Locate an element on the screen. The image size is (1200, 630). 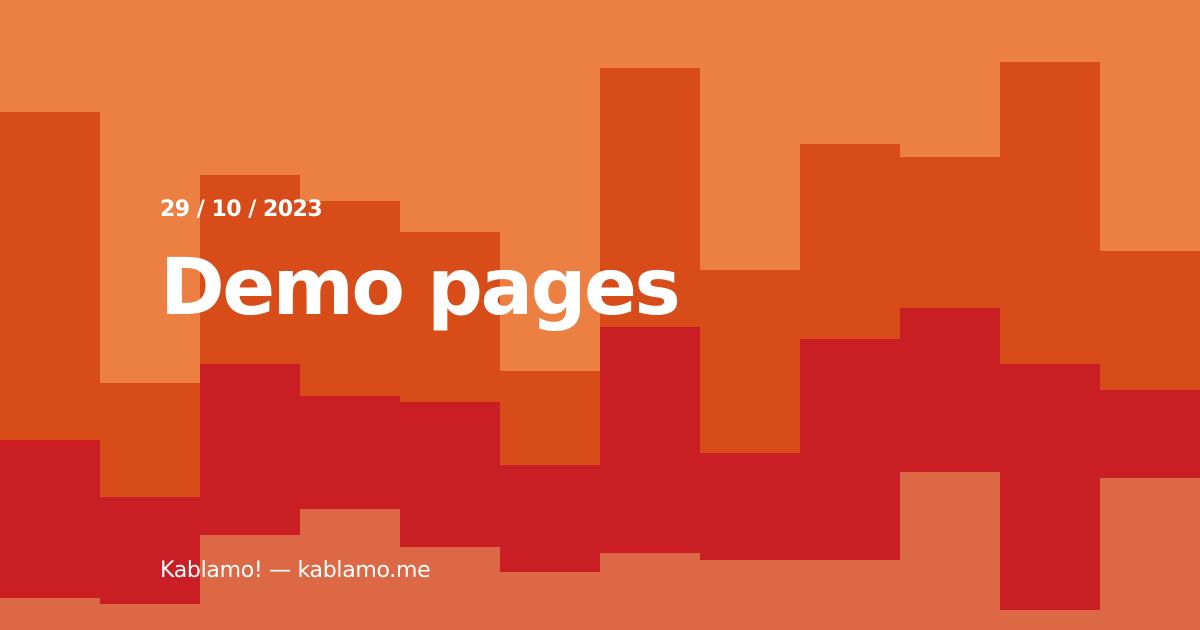
site-credit: Kablamo! — kablamo.me is located at coordinates (295, 570).